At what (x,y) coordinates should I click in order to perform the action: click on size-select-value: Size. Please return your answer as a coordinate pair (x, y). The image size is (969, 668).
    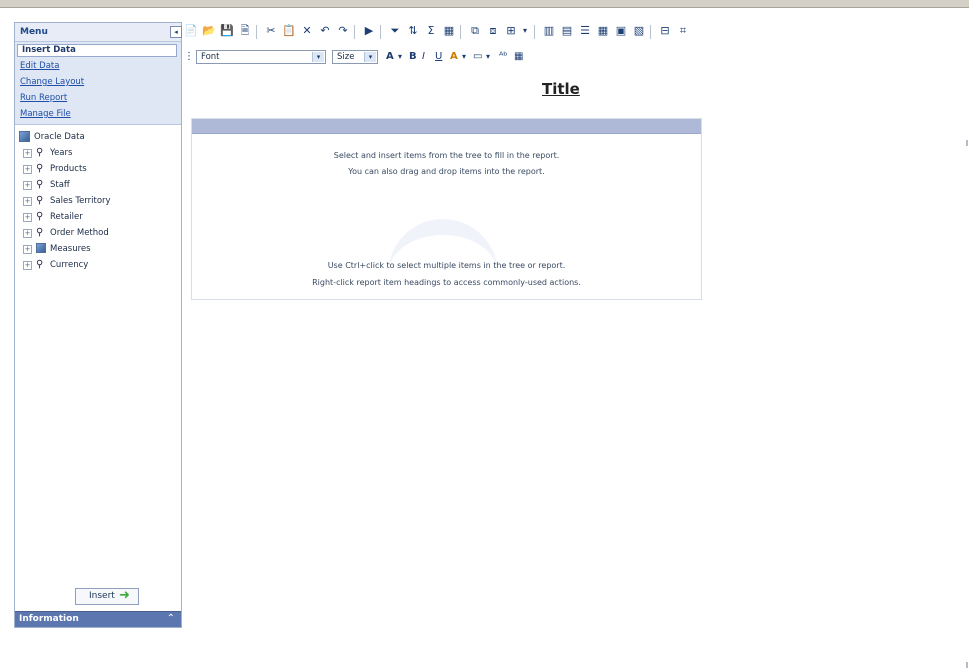
    Looking at the image, I should click on (346, 57).